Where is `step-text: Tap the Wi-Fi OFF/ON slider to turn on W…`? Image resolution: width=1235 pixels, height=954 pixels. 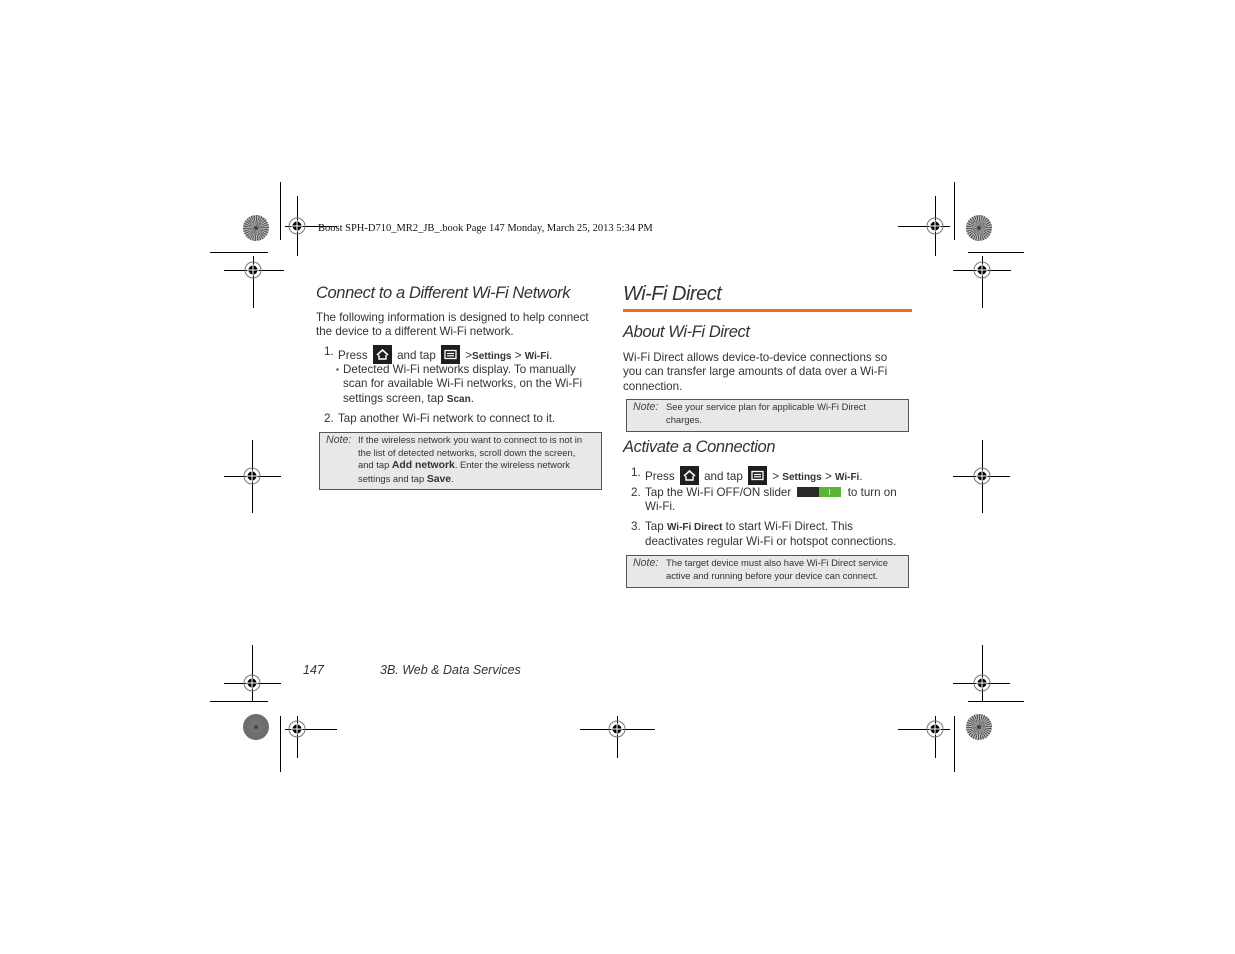 step-text: Tap the Wi-Fi OFF/ON slider to turn on W… is located at coordinates (780, 500).